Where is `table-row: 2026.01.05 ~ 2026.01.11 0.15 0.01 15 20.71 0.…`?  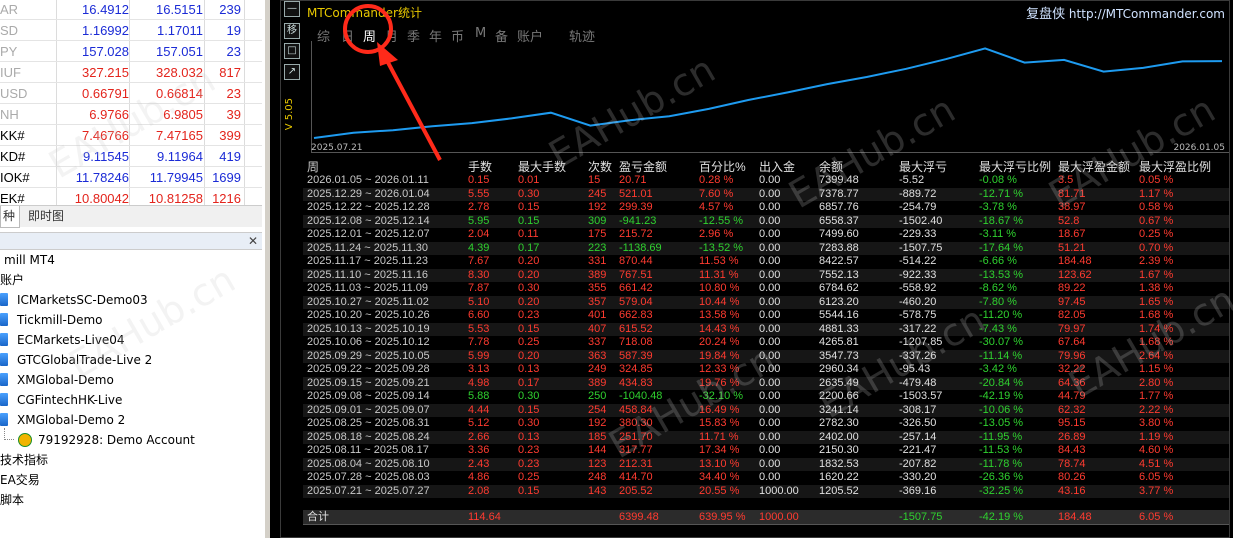 table-row: 2026.01.05 ~ 2026.01.11 0.15 0.01 15 20.71 0.… is located at coordinates (766, 181).